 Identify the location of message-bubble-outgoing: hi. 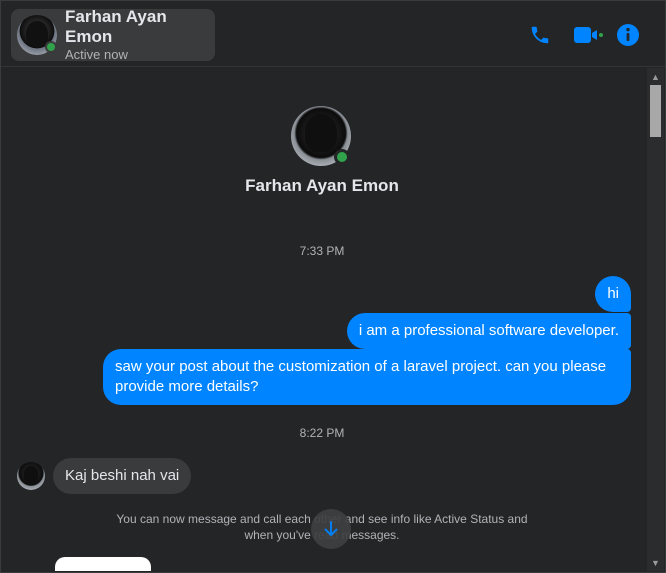
(613, 294).